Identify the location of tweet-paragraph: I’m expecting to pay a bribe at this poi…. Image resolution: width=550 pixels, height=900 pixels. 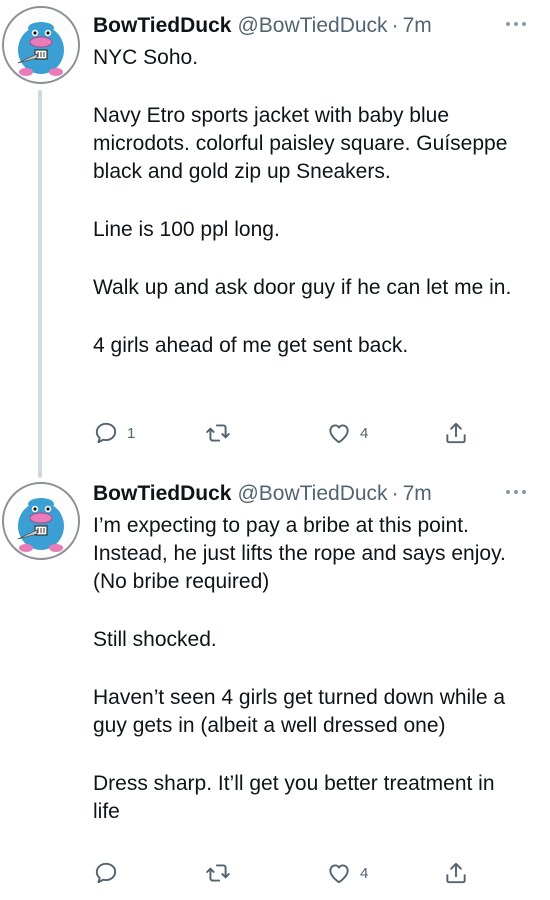
(302, 553).